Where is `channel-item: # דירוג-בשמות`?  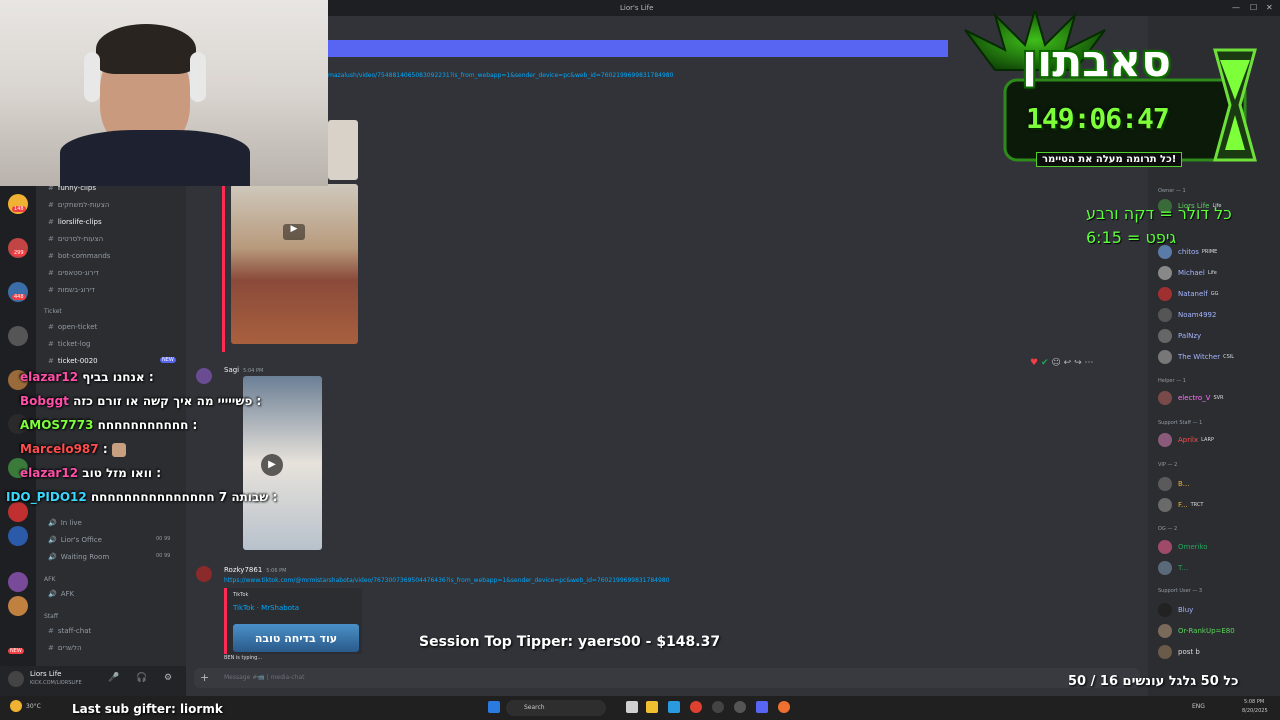
channel-item: # דירוג-בשמות is located at coordinates (71, 290).